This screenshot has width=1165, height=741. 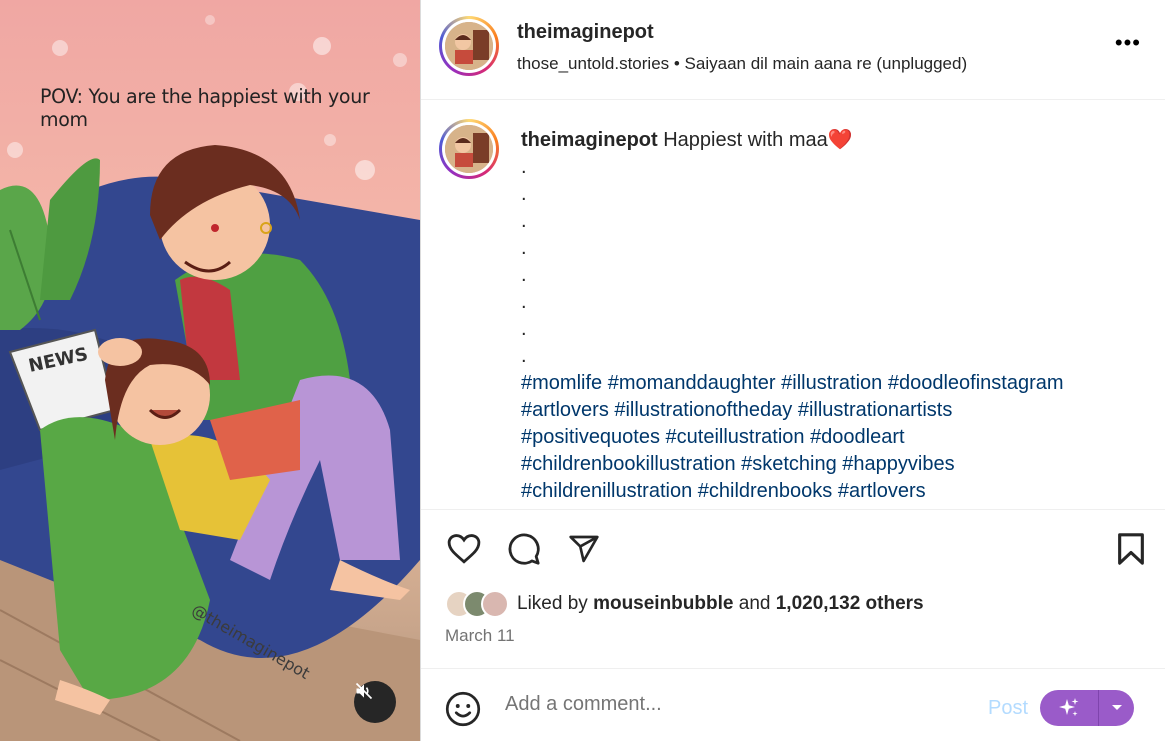 I want to click on comment-bar: Post, so click(x=793, y=704).